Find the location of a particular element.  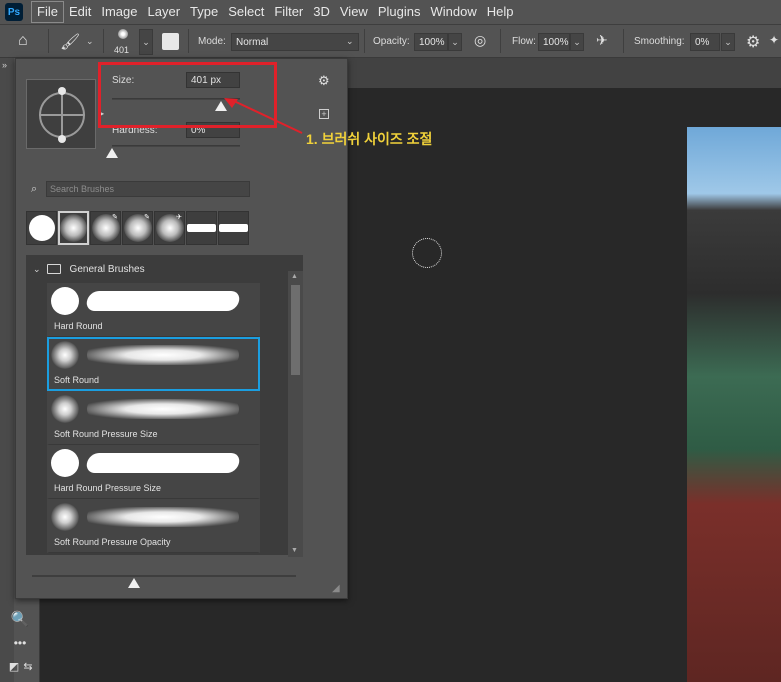

hardness-slider-track is located at coordinates (176, 146).